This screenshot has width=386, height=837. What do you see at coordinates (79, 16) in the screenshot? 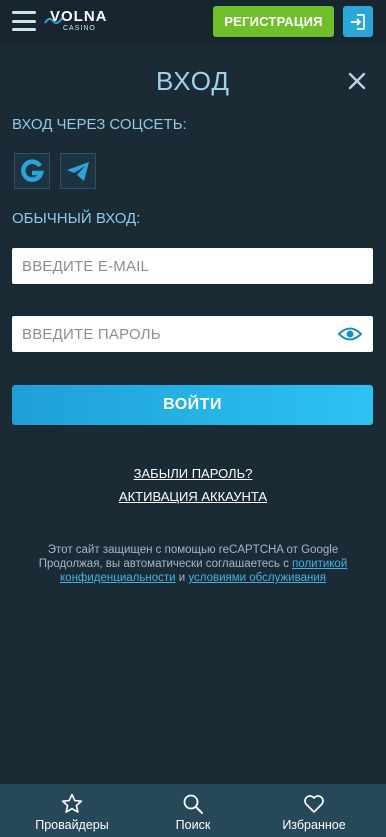
I see `logo-text: VOLNA` at bounding box center [79, 16].